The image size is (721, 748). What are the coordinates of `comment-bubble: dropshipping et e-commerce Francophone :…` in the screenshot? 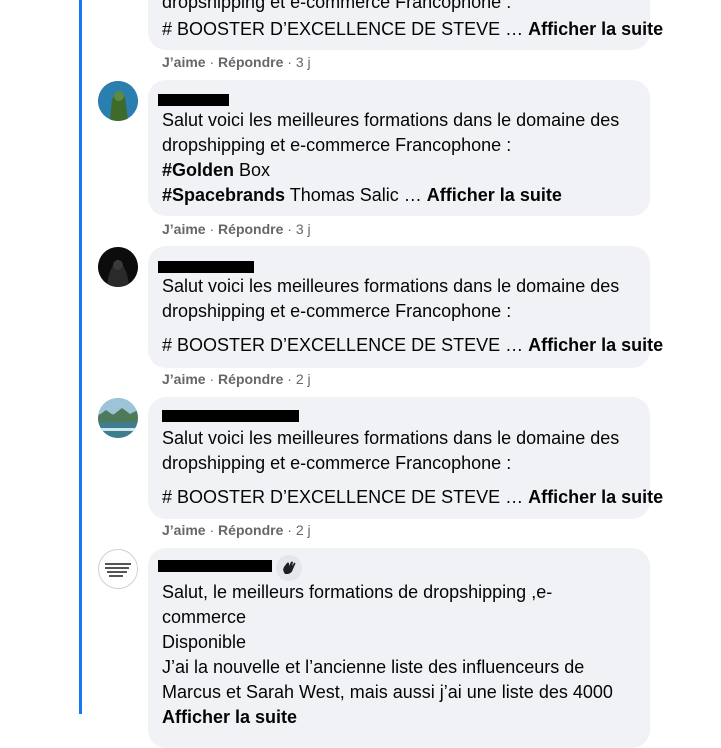 It's located at (405, 25).